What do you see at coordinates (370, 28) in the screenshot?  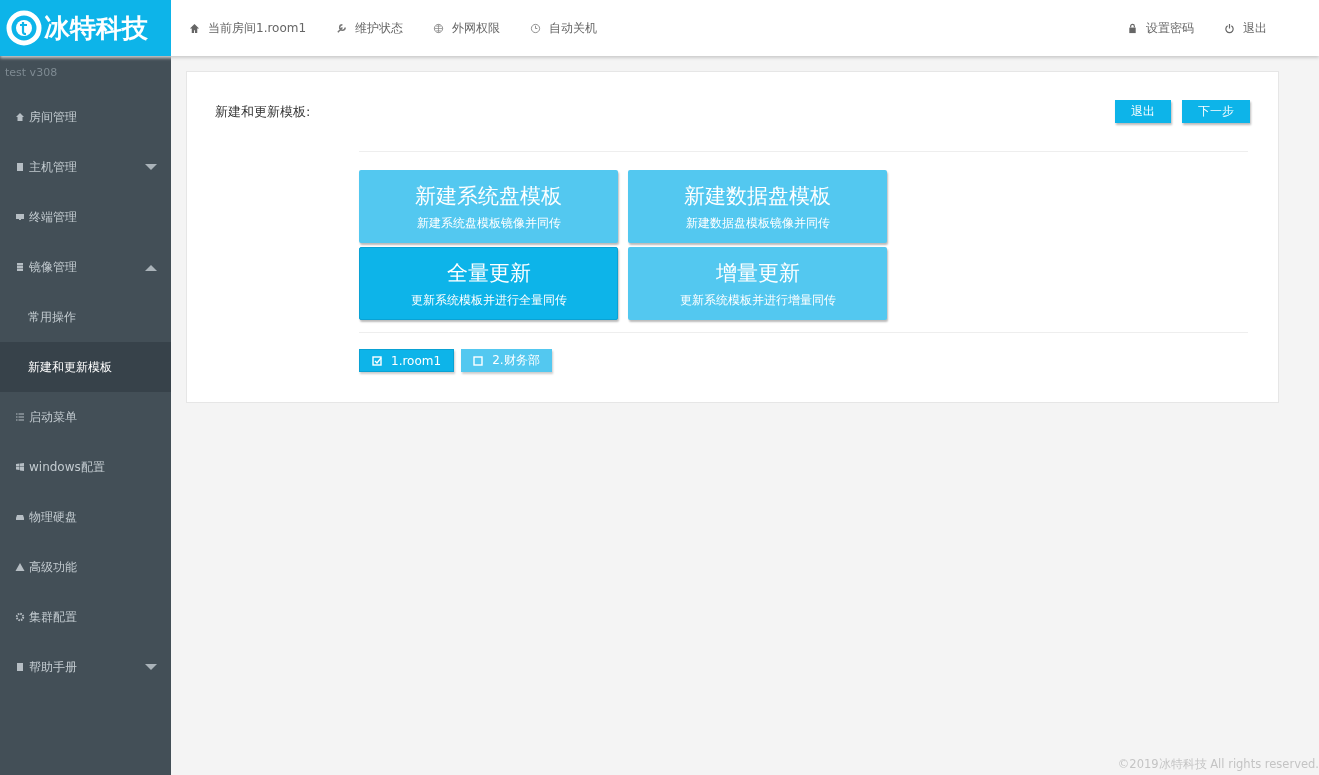 I see `top-nav-link: 维护状态` at bounding box center [370, 28].